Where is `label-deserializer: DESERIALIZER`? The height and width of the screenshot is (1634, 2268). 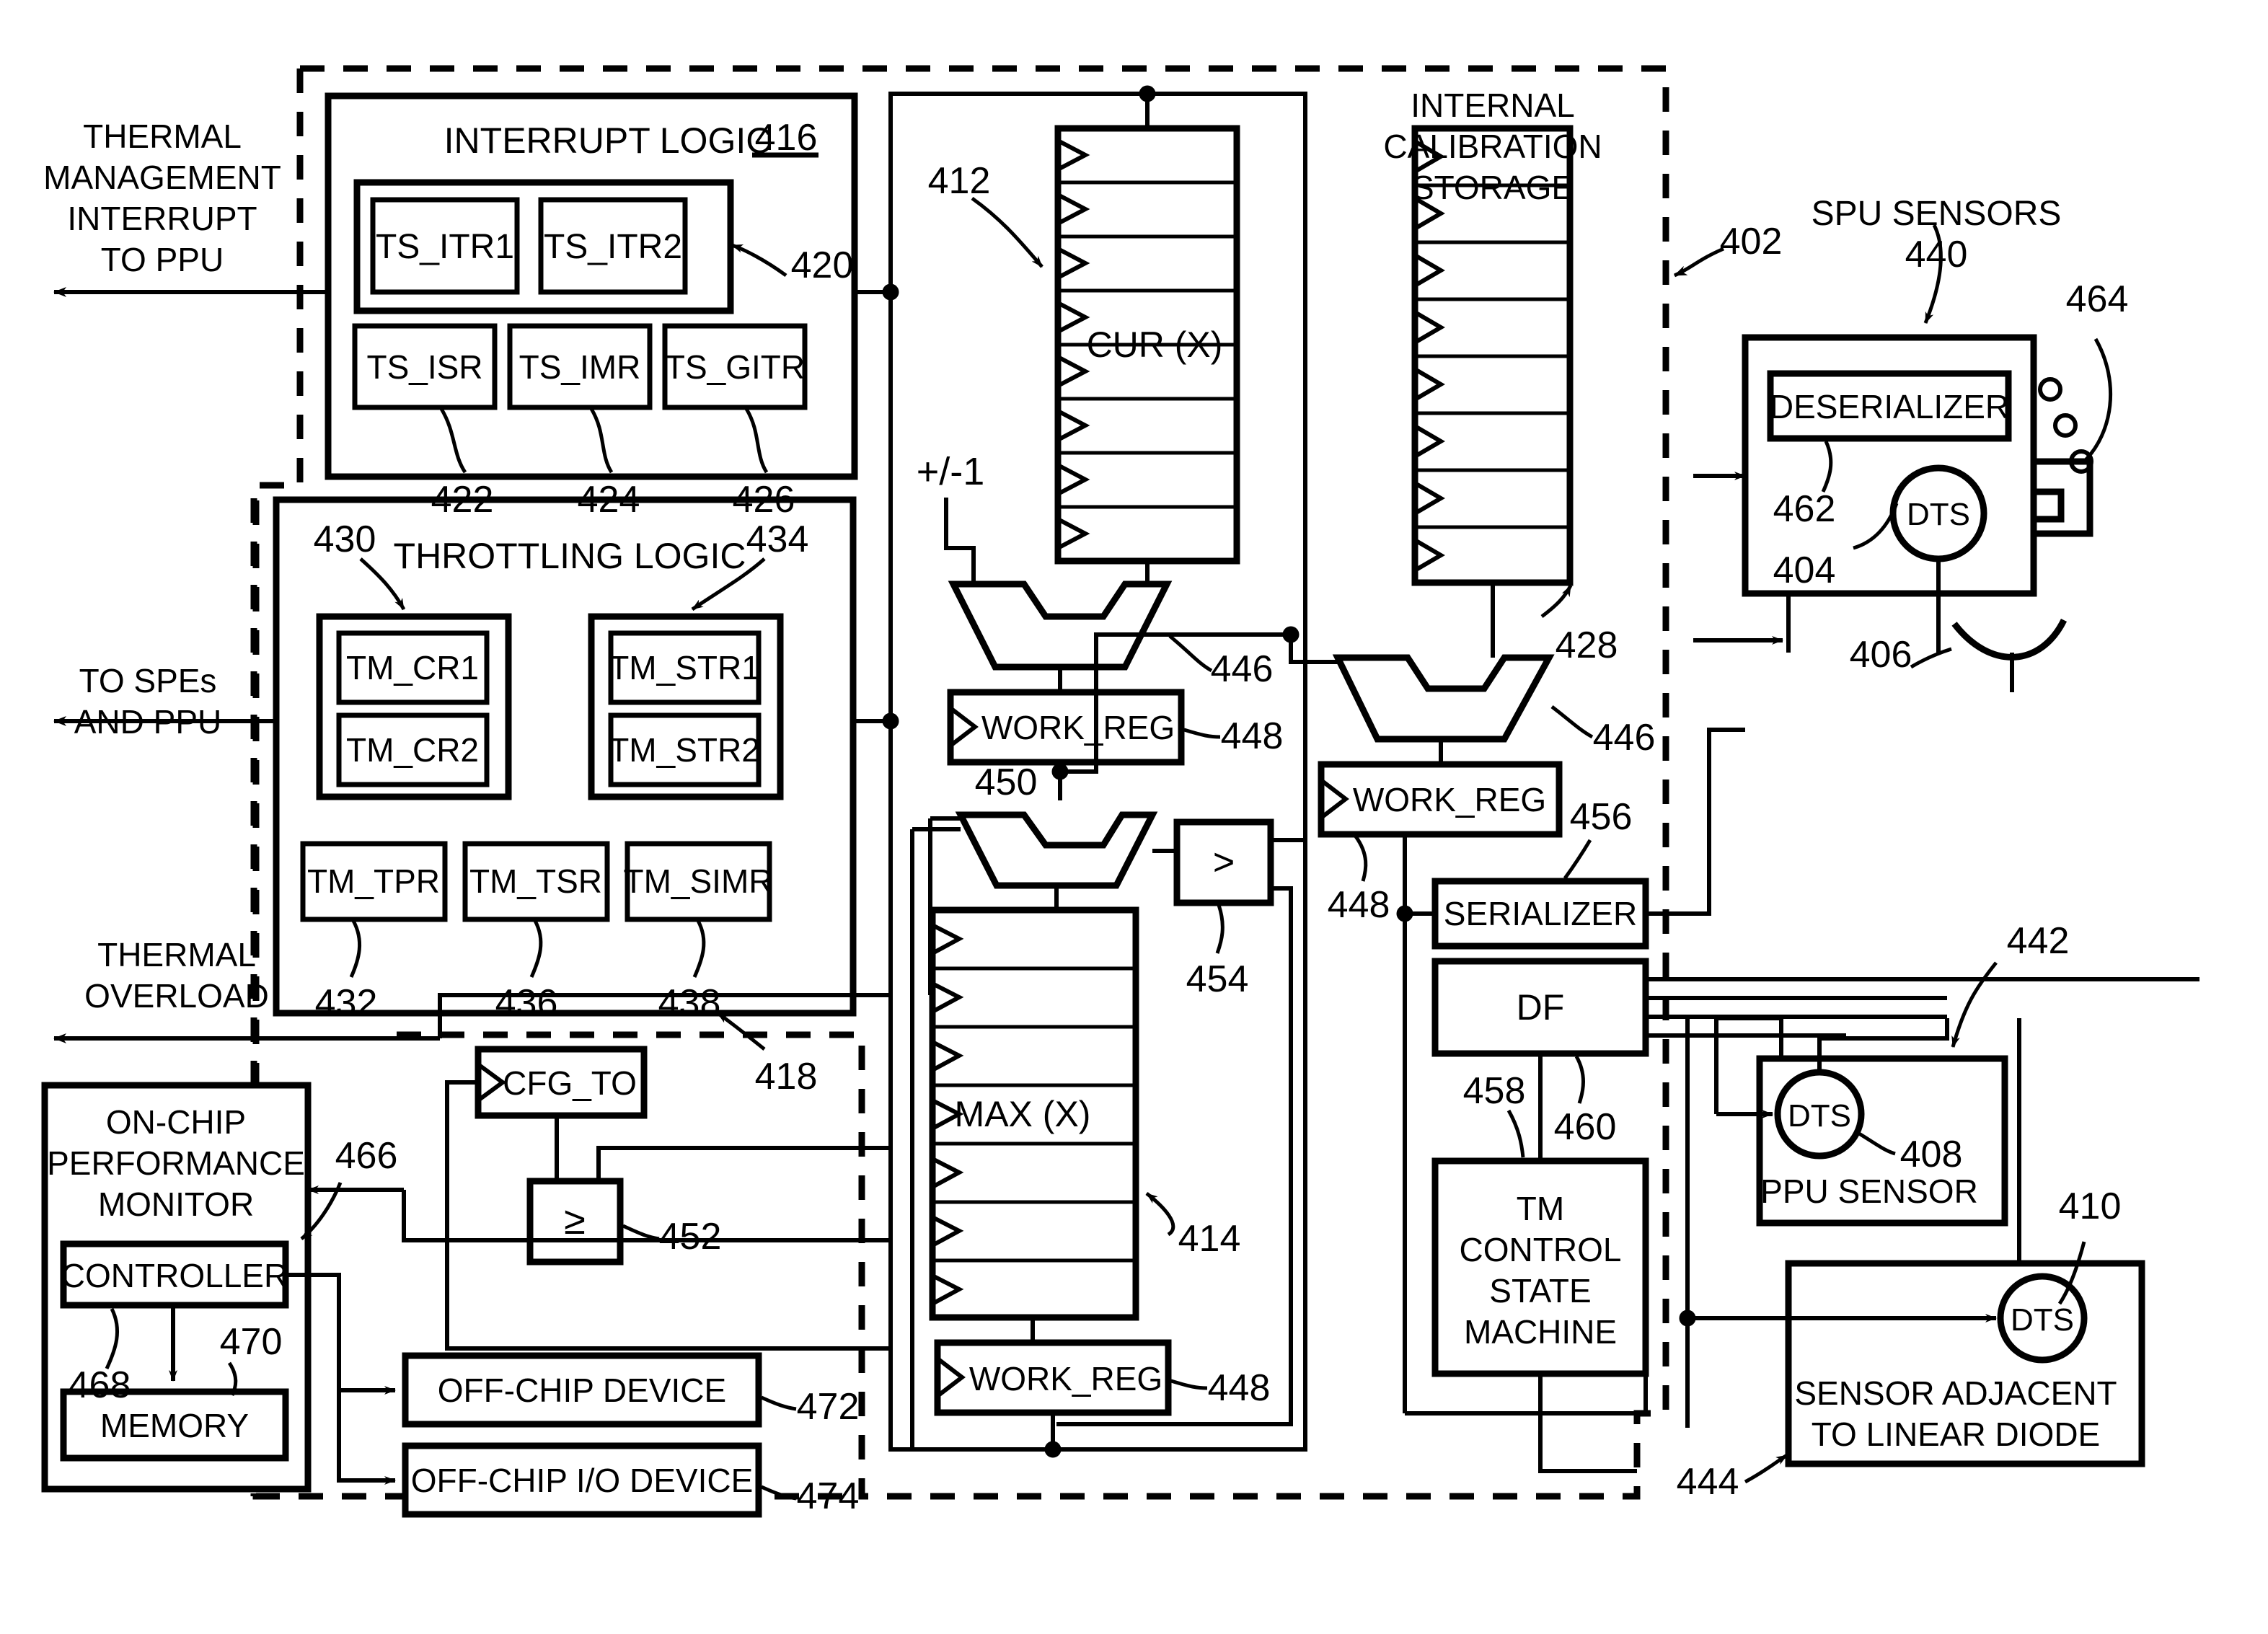 label-deserializer: DESERIALIZER is located at coordinates (1889, 406).